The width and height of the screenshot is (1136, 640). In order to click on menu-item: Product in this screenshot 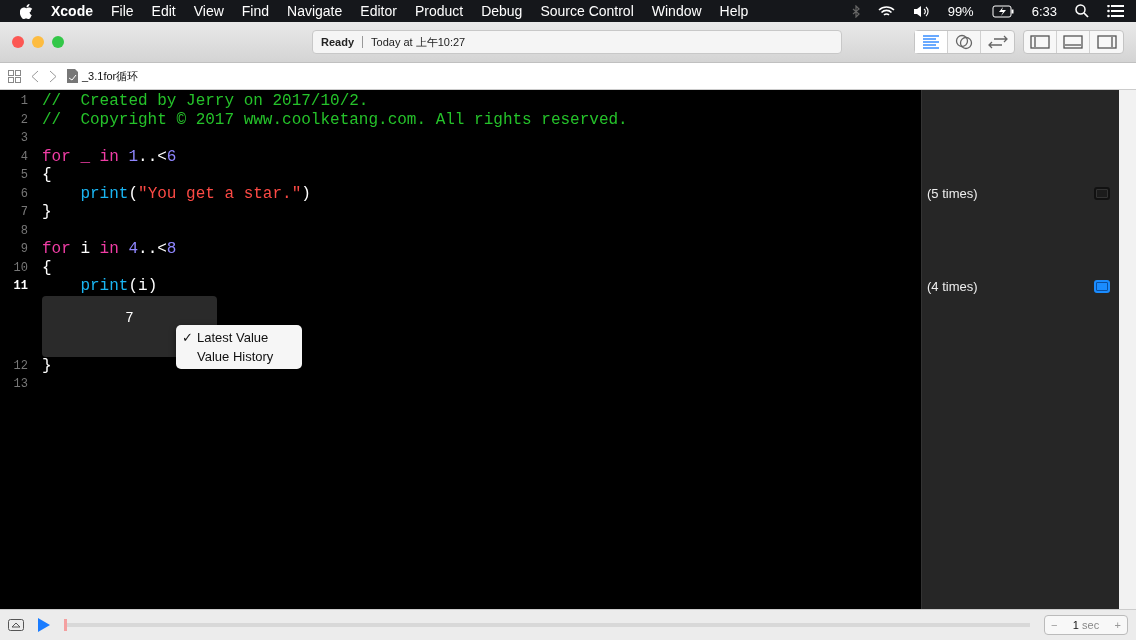, I will do `click(439, 11)`.